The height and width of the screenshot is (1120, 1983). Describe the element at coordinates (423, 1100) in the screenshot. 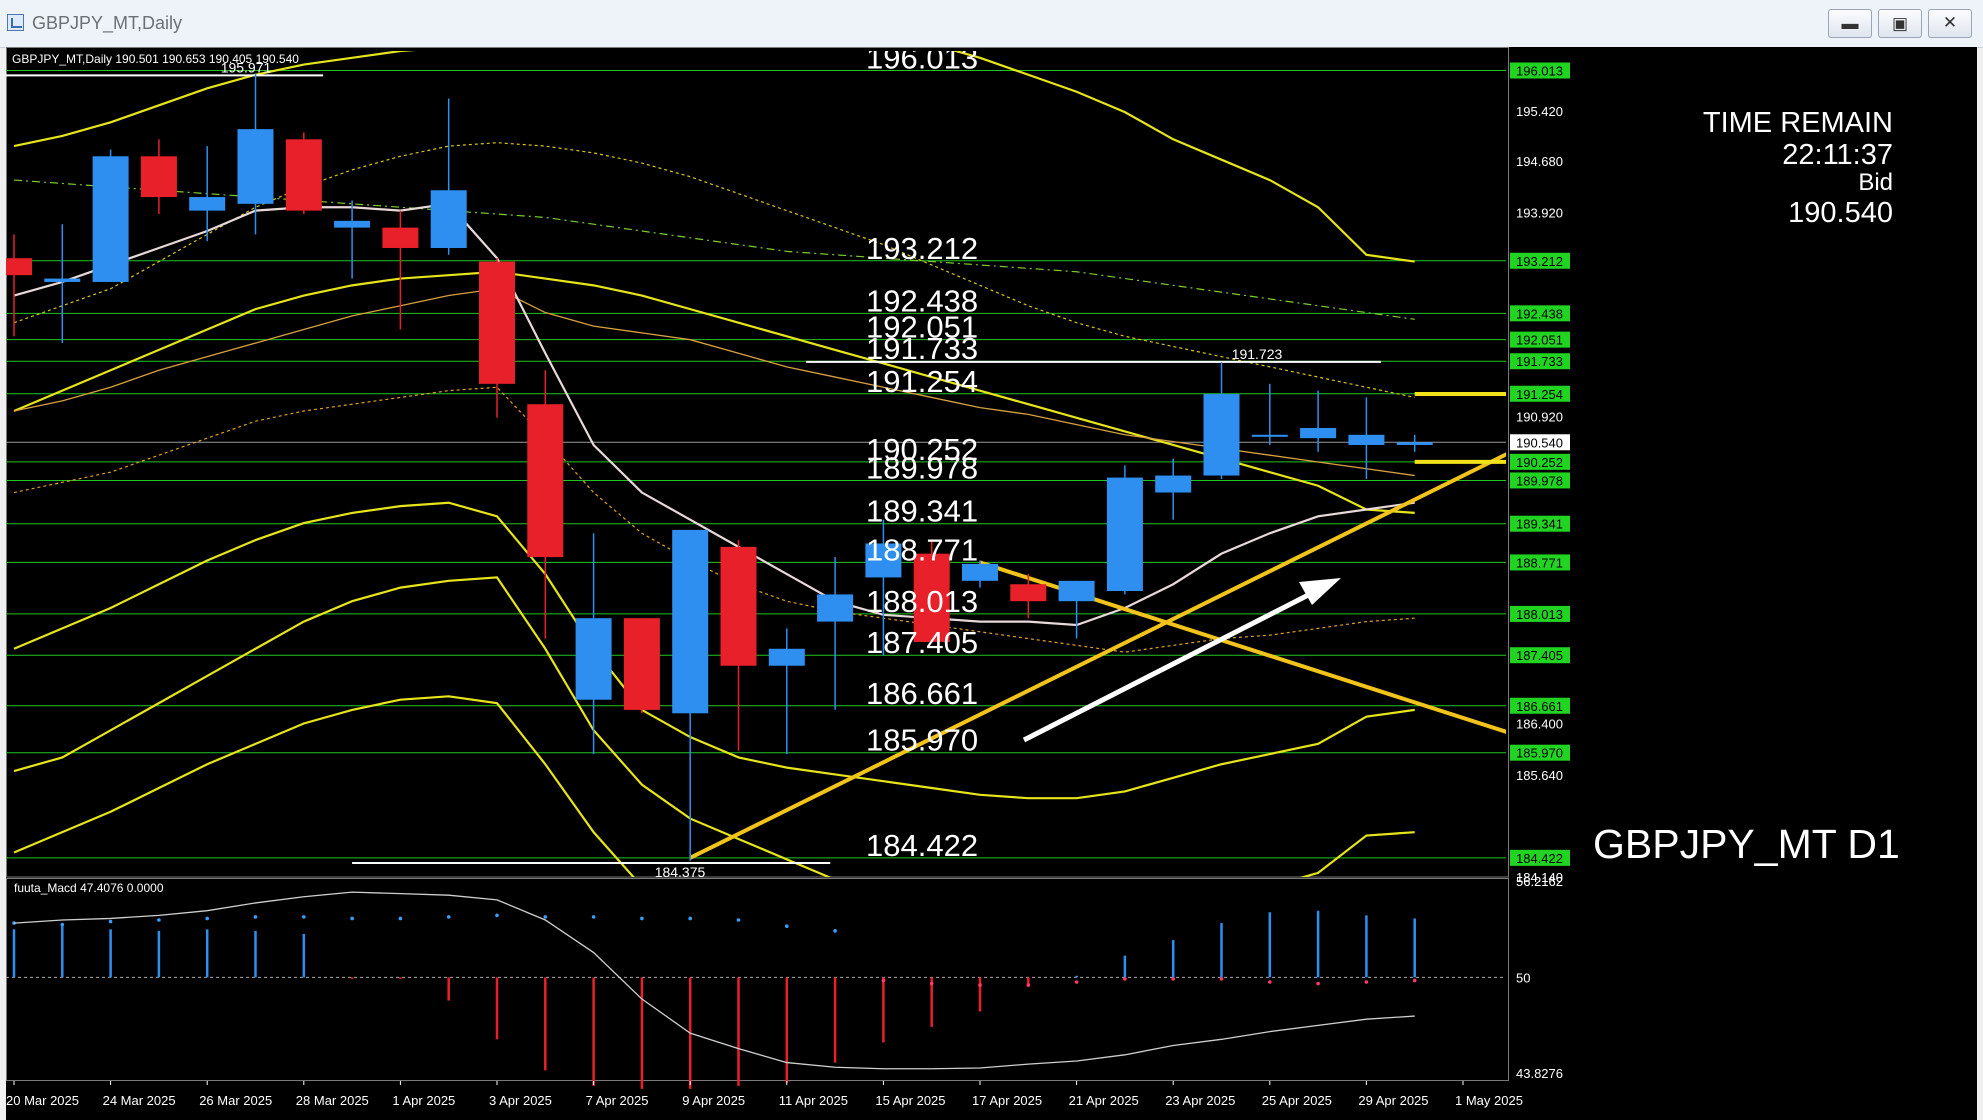

I see `date-axis-tick: 1 Apr 2025` at that location.